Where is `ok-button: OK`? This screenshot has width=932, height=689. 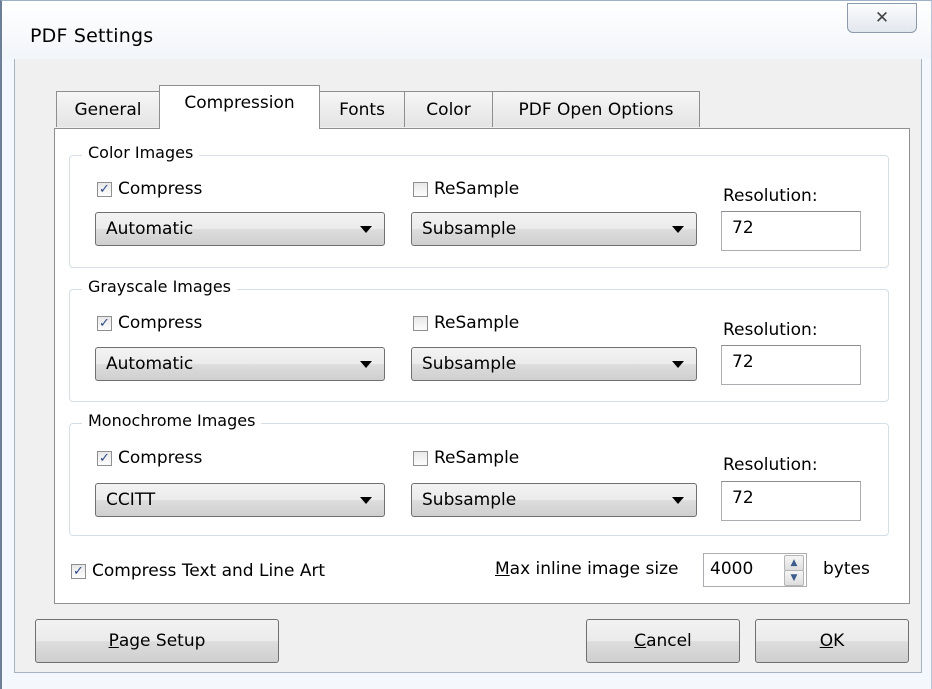
ok-button: OK is located at coordinates (832, 641).